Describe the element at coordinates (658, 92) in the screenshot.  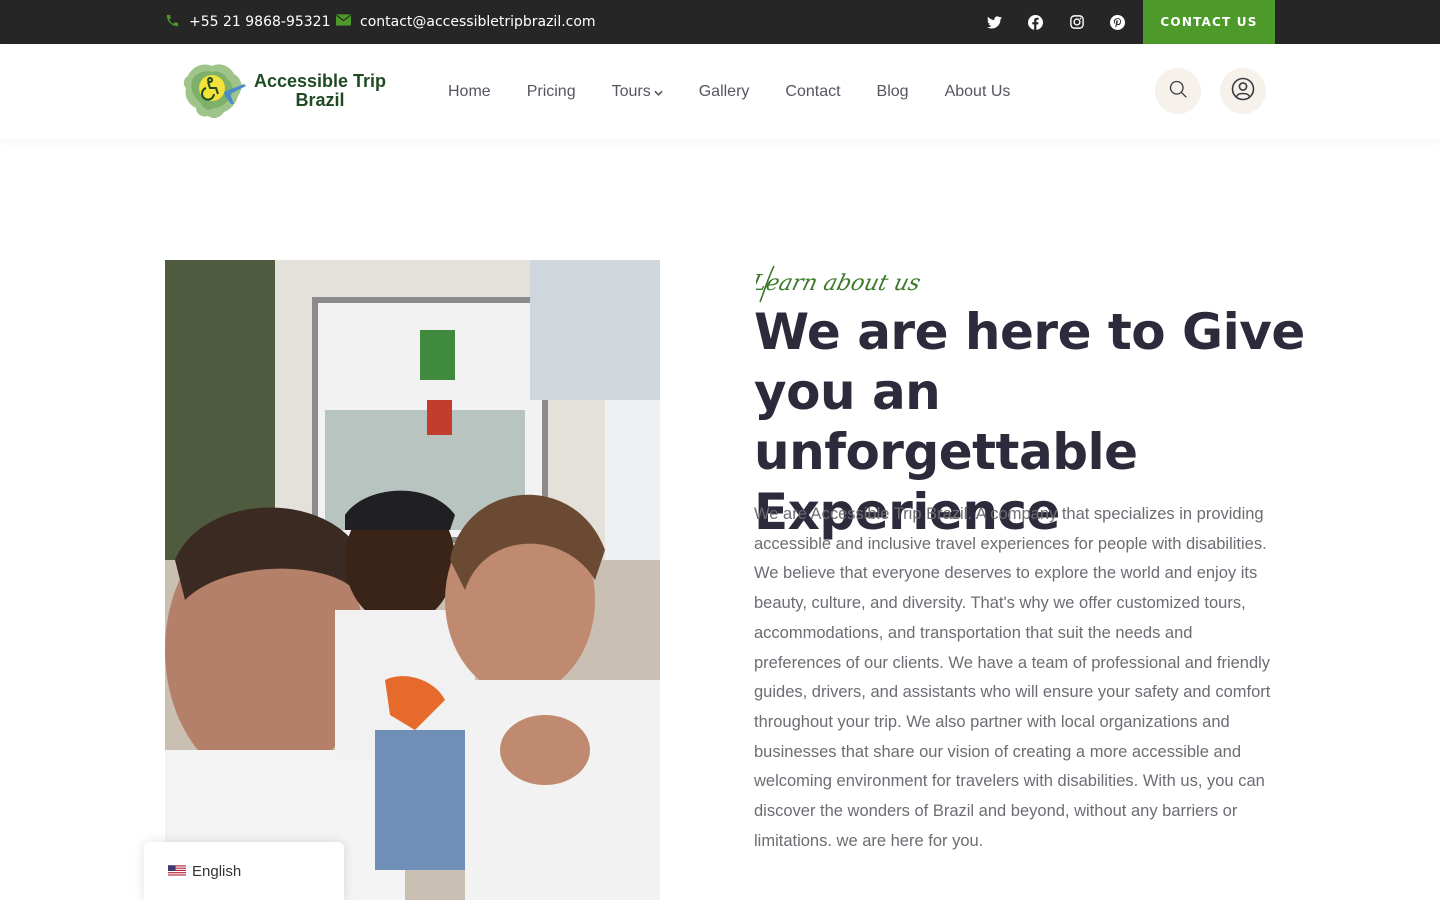
I see `chevron-down-icon` at that location.